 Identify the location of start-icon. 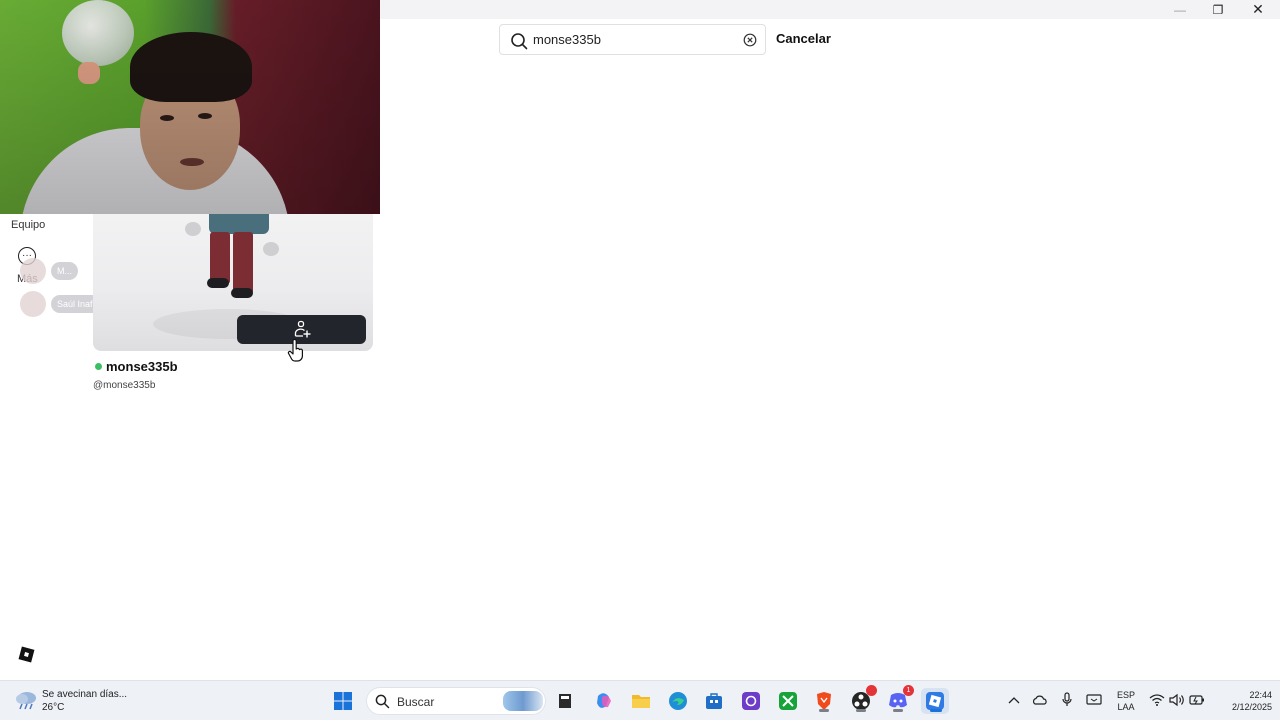
(343, 701).